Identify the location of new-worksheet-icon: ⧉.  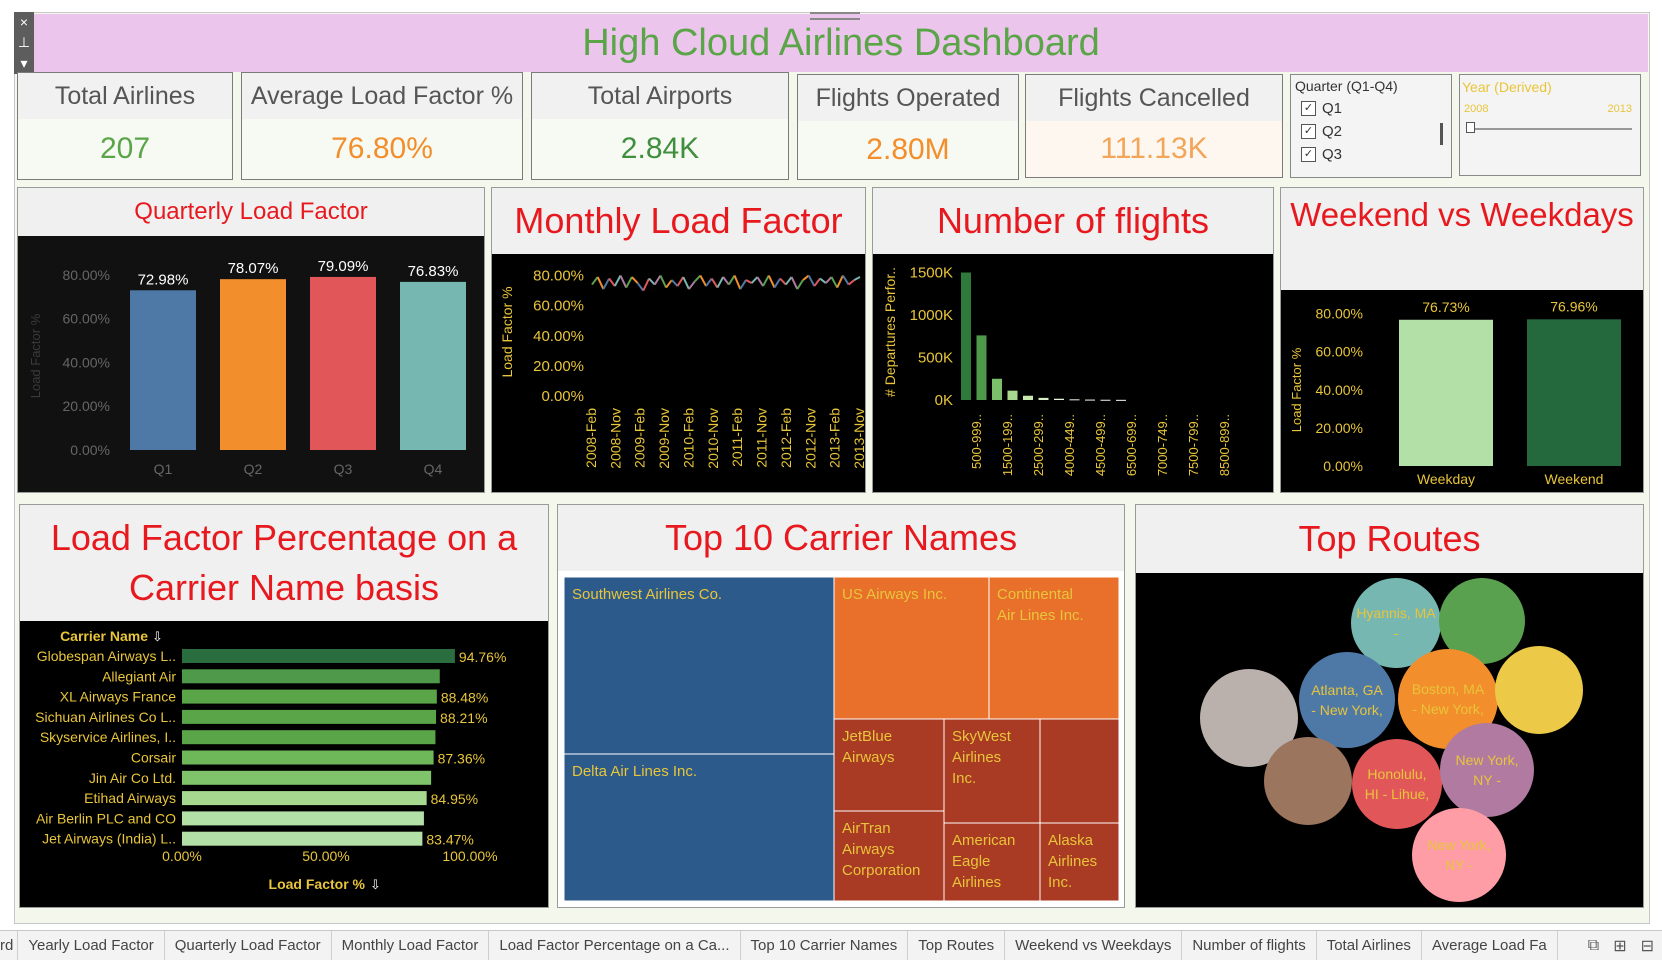
(1593, 946).